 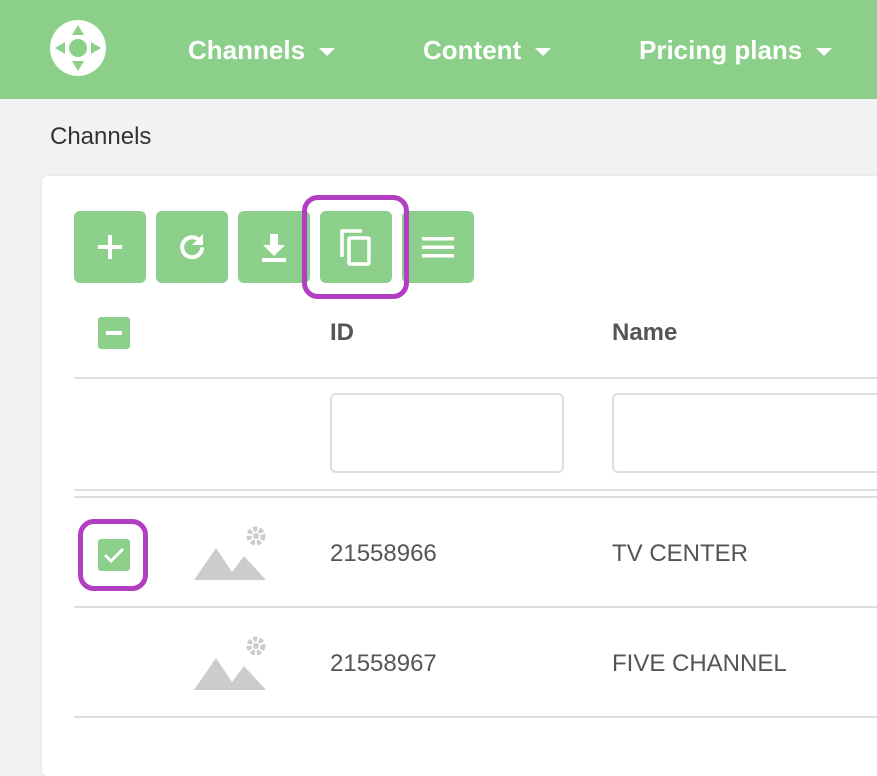 I want to click on refresh-button, so click(x=192, y=247).